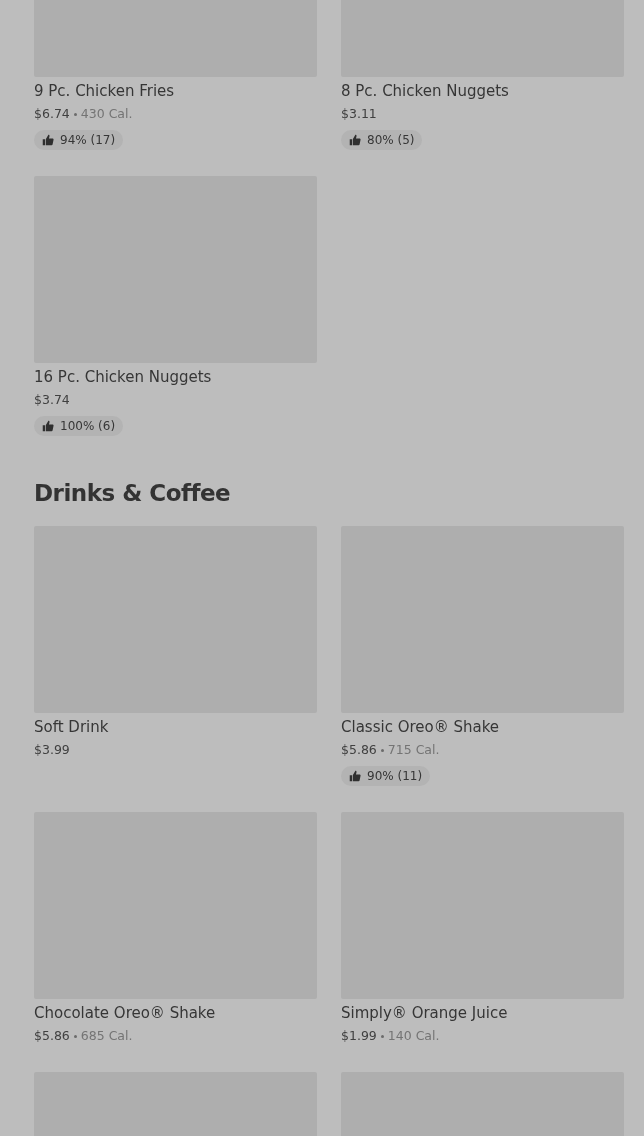  I want to click on item-name: Simply® Orange Juice, so click(482, 1013).